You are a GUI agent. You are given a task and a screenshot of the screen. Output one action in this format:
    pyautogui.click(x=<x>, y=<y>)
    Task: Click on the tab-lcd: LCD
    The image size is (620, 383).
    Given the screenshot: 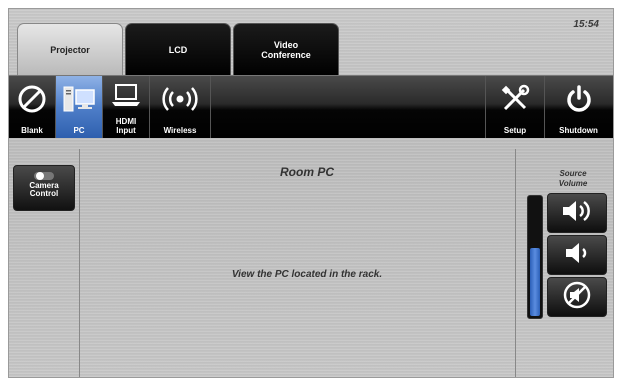 What is the action you would take?
    pyautogui.click(x=178, y=50)
    